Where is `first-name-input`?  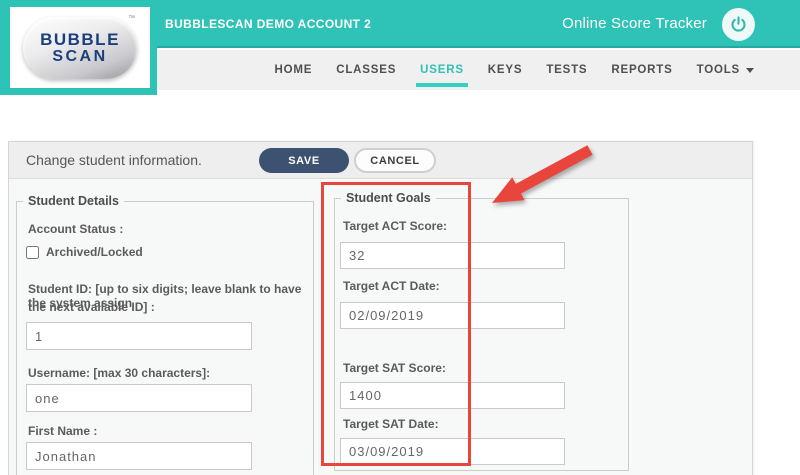
first-name-input is located at coordinates (139, 456).